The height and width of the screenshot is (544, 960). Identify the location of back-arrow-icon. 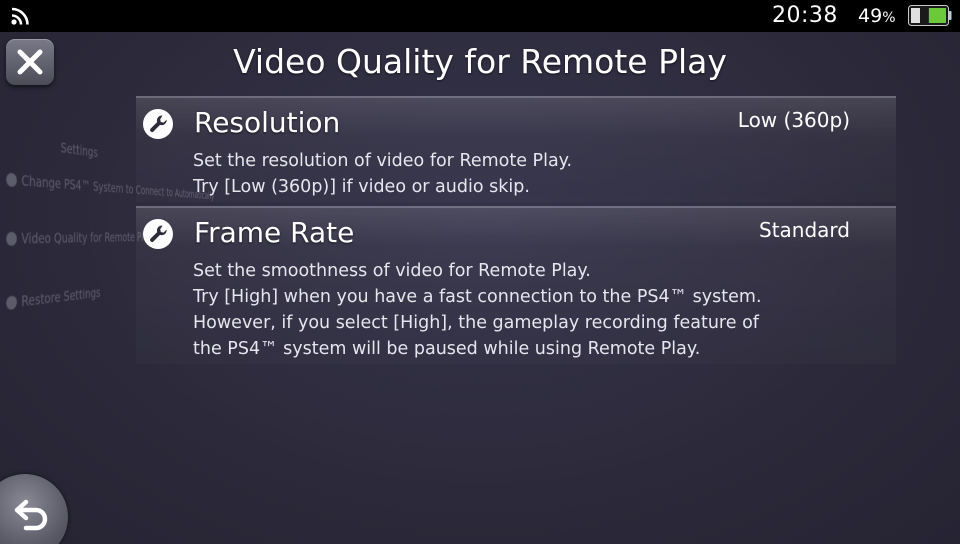
(33, 515).